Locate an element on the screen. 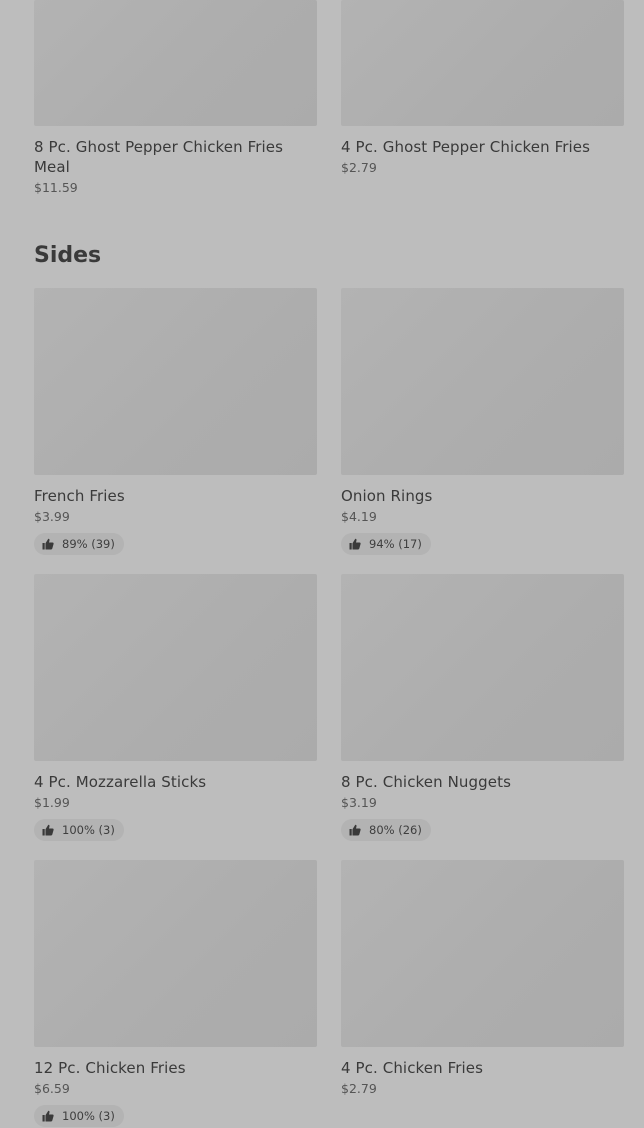 The width and height of the screenshot is (644, 1128). menu-item-card: Onion Rings $4.19 94% (17) is located at coordinates (482, 421).